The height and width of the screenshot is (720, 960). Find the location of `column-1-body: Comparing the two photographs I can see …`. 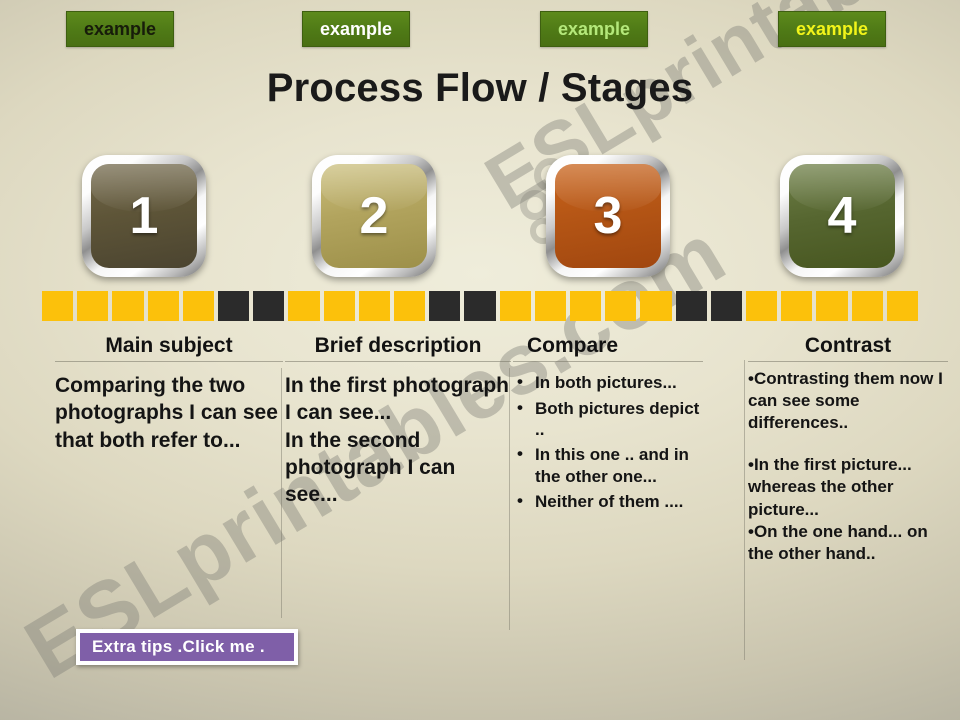

column-1-body: Comparing the two photographs I can see … is located at coordinates (169, 413).